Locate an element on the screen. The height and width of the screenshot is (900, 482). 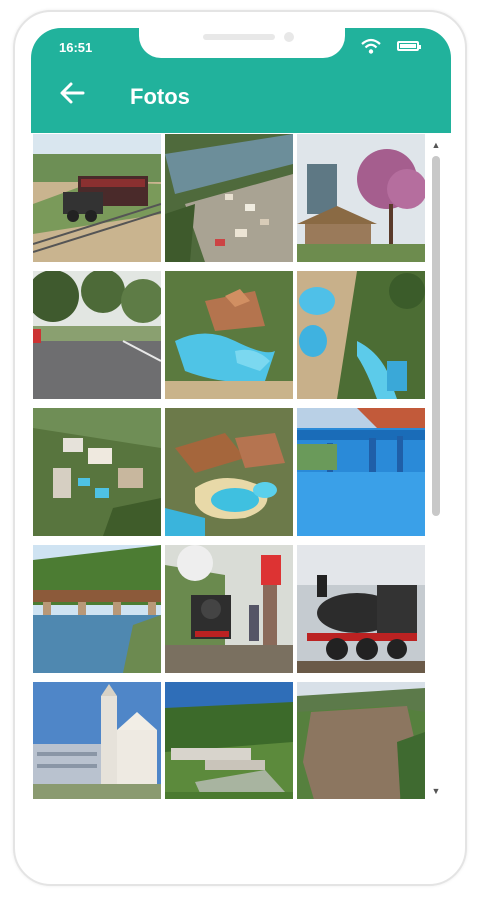
chevron-up-icon: ▲ is located at coordinates (436, 145).